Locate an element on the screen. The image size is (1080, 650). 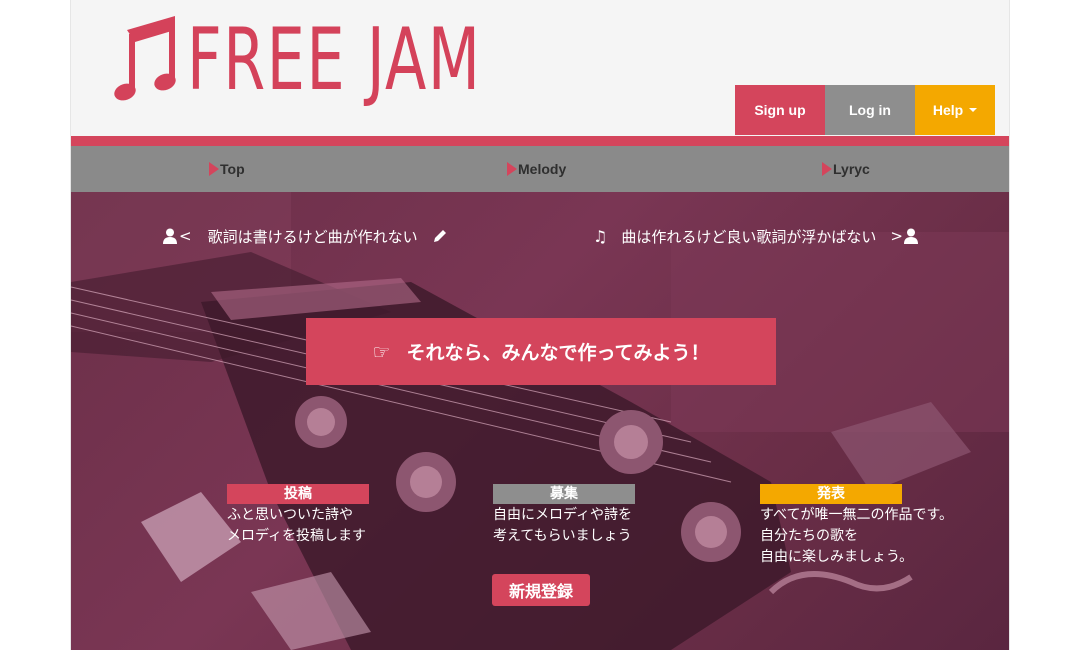
greater-than-symbol: > is located at coordinates (896, 236).